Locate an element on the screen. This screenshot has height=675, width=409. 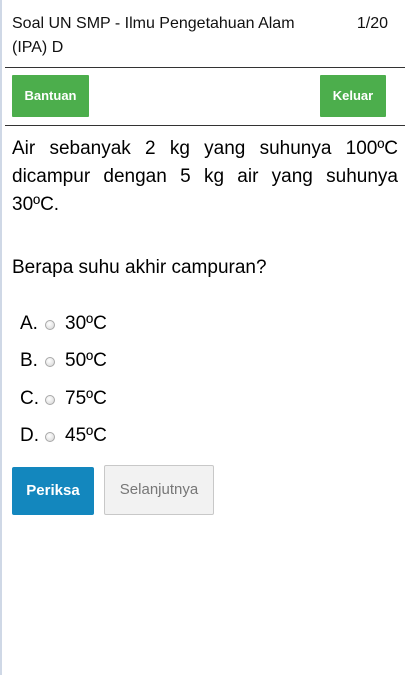
option-a-radio is located at coordinates (50, 324).